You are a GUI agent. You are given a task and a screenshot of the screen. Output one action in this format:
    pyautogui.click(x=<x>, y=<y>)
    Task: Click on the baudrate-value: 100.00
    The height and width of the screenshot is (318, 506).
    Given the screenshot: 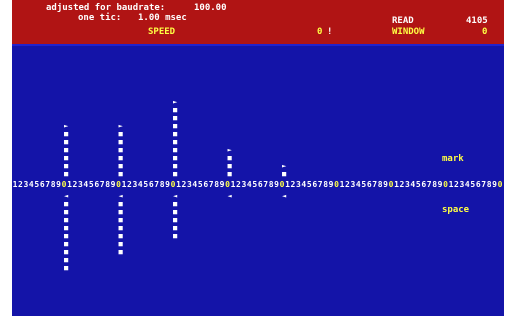 What is the action you would take?
    pyautogui.click(x=210, y=8)
    